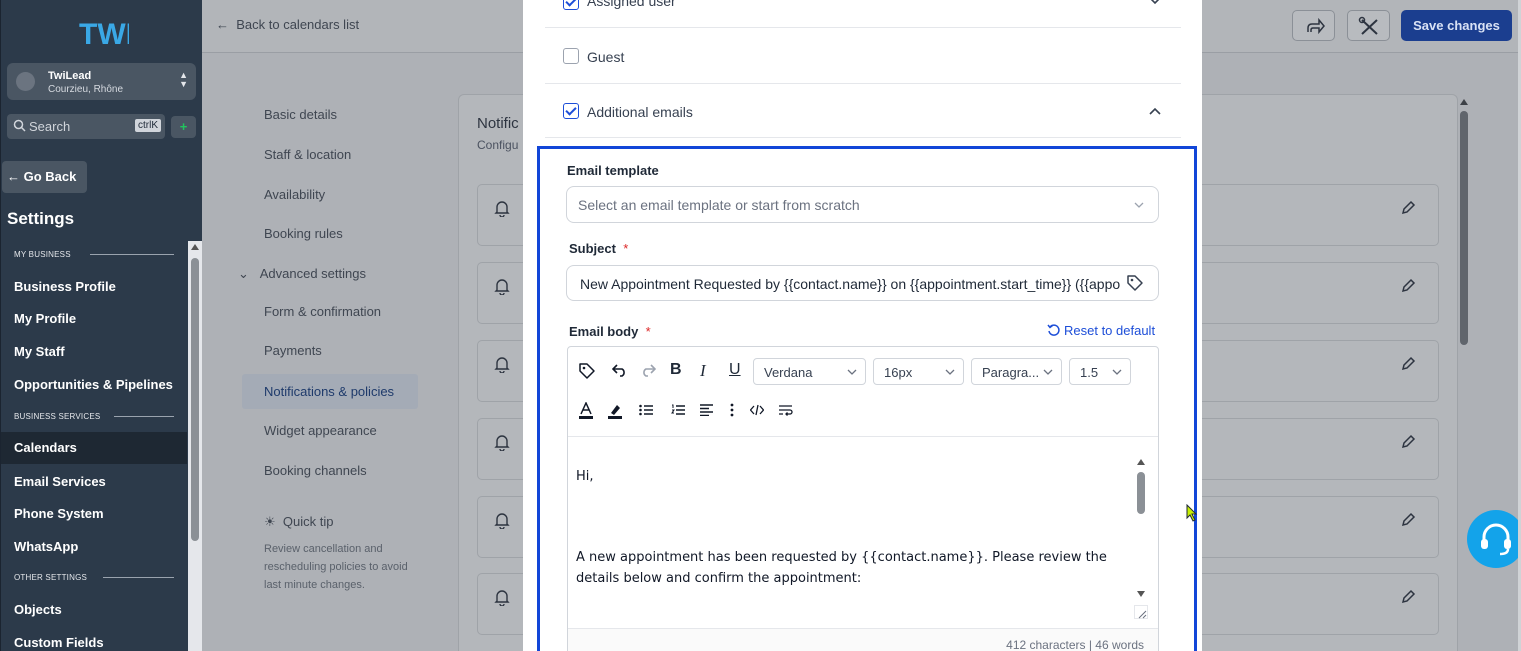 The image size is (1521, 651). Describe the element at coordinates (330, 391) in the screenshot. I see `subnav-notifications-policies: Notifications & policies` at that location.